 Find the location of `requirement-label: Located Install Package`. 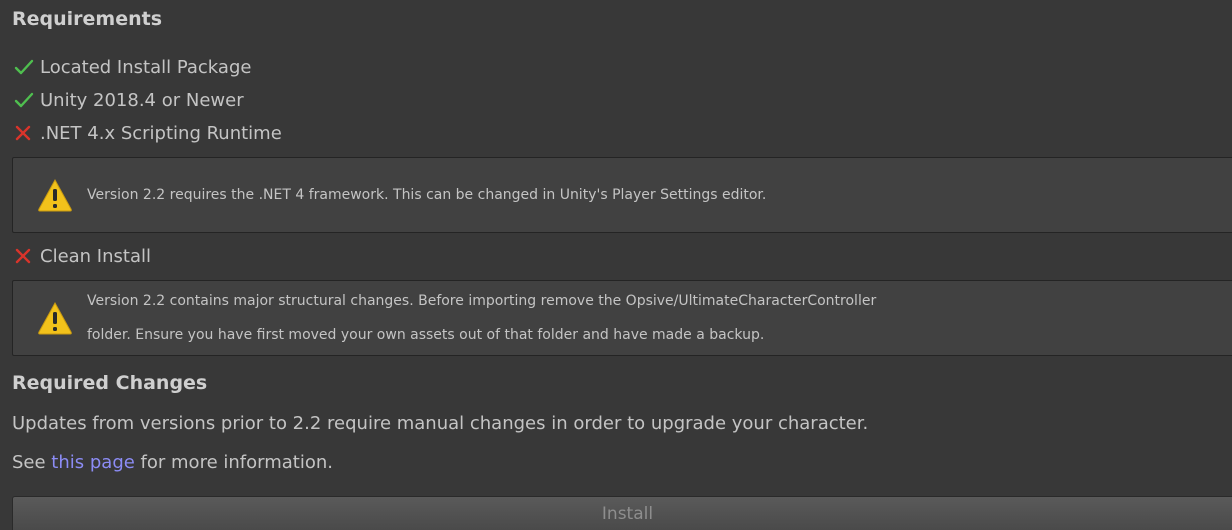

requirement-label: Located Install Package is located at coordinates (146, 67).